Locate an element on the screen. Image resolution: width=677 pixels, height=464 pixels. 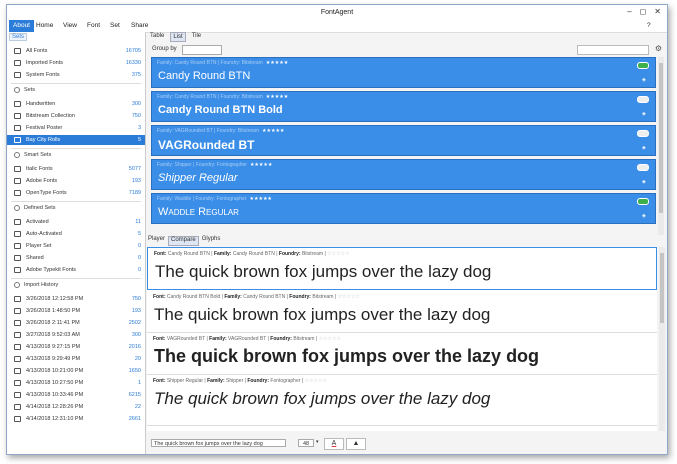
menu-set: Set is located at coordinates (115, 25).